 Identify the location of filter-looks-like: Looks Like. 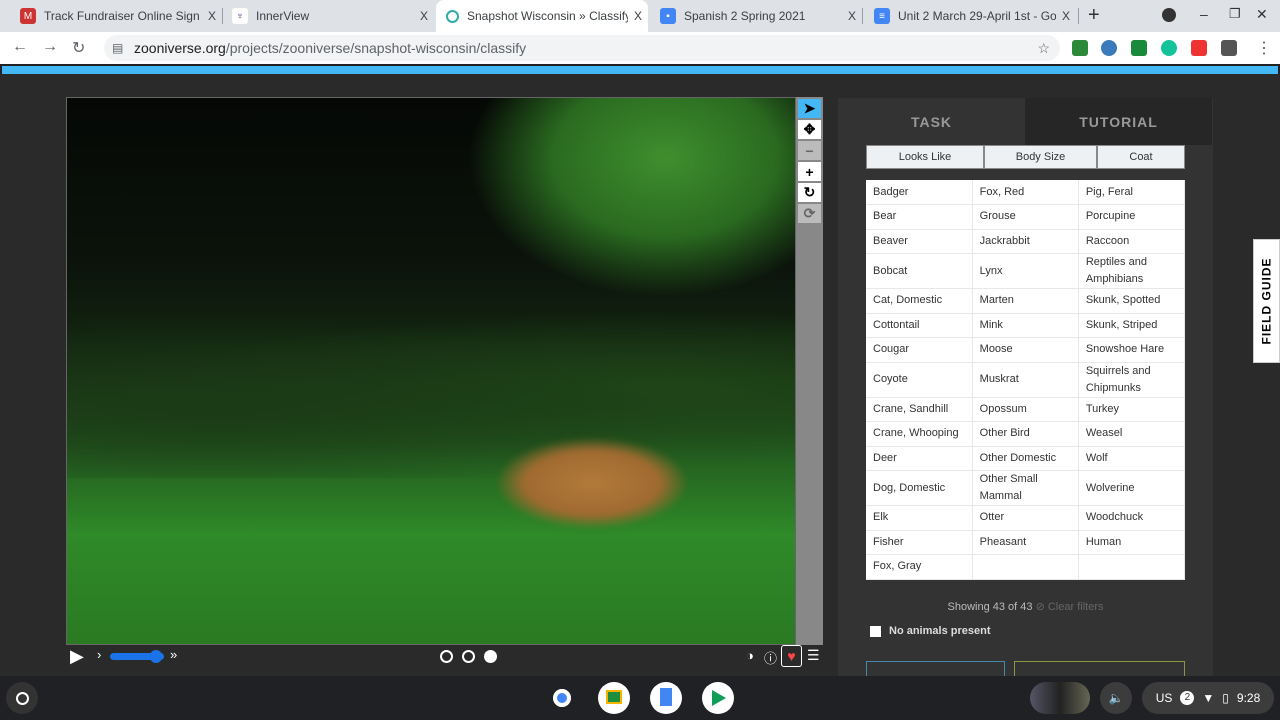
(925, 157).